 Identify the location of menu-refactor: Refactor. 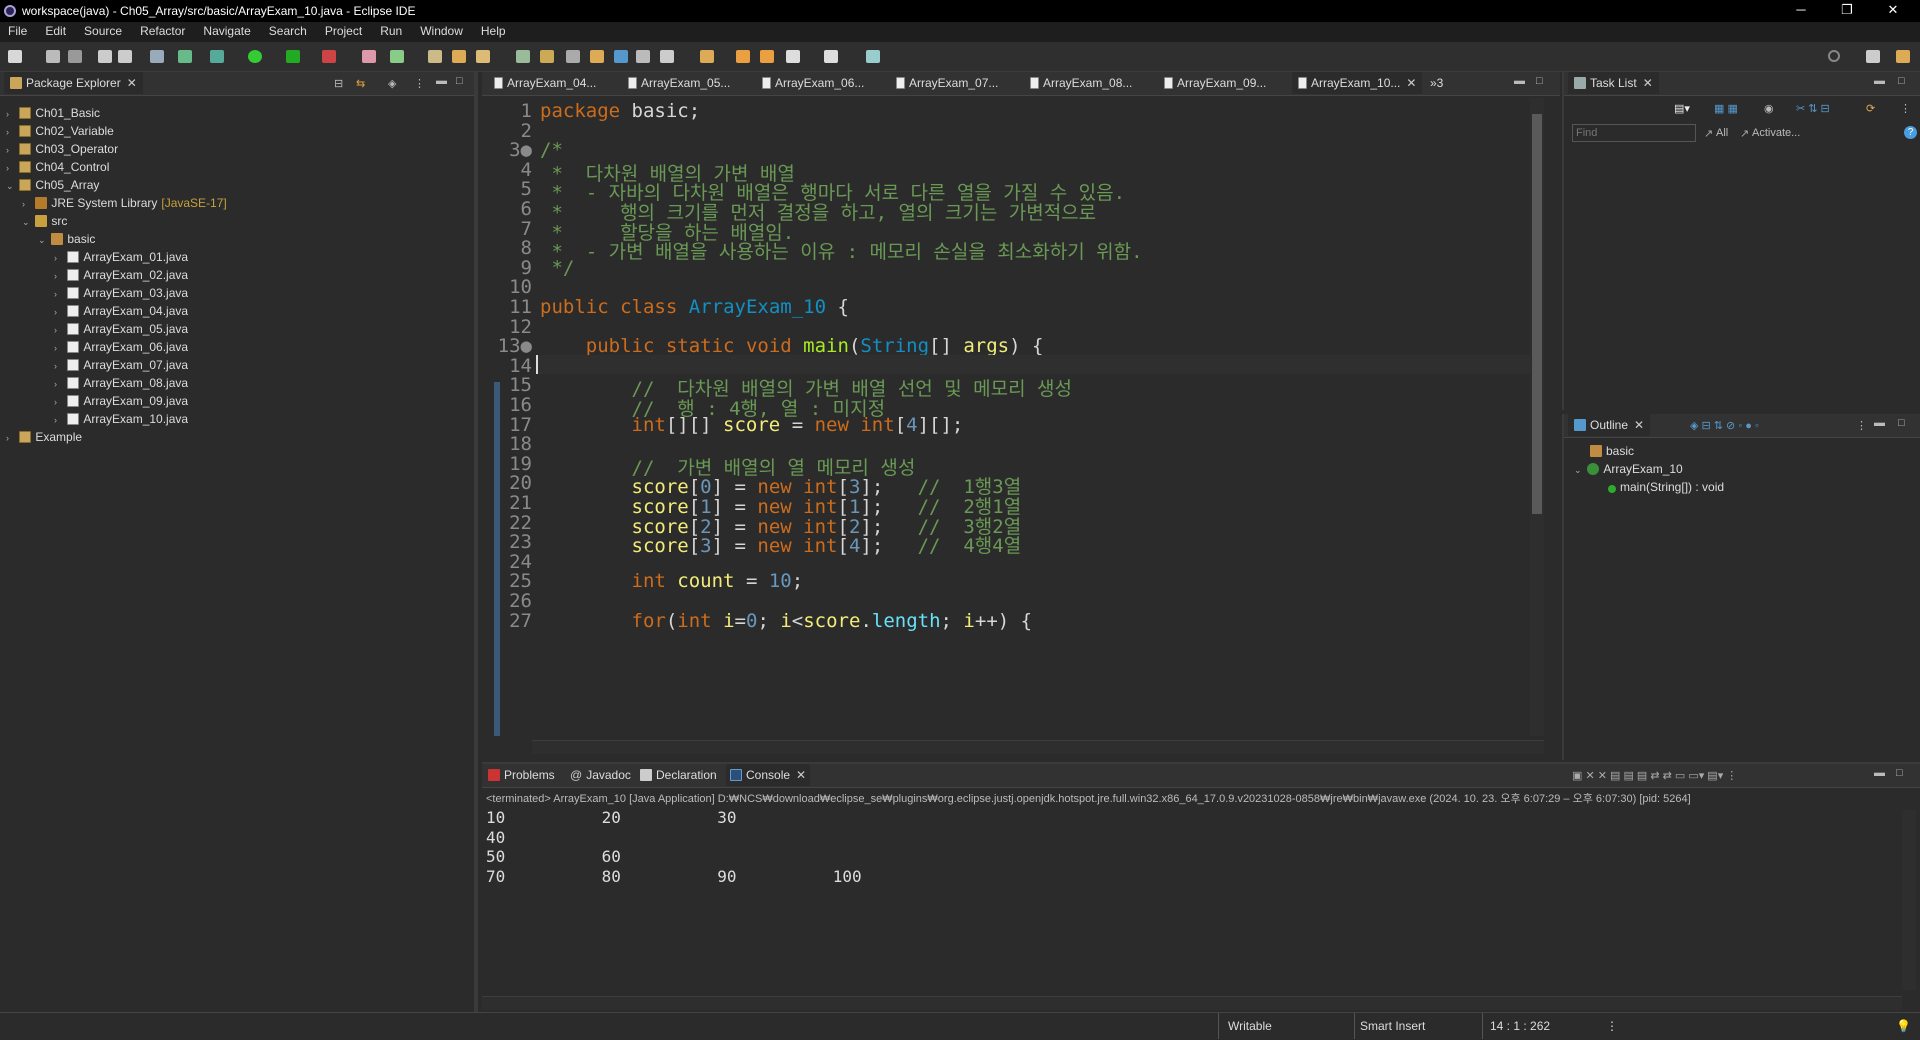
(163, 30).